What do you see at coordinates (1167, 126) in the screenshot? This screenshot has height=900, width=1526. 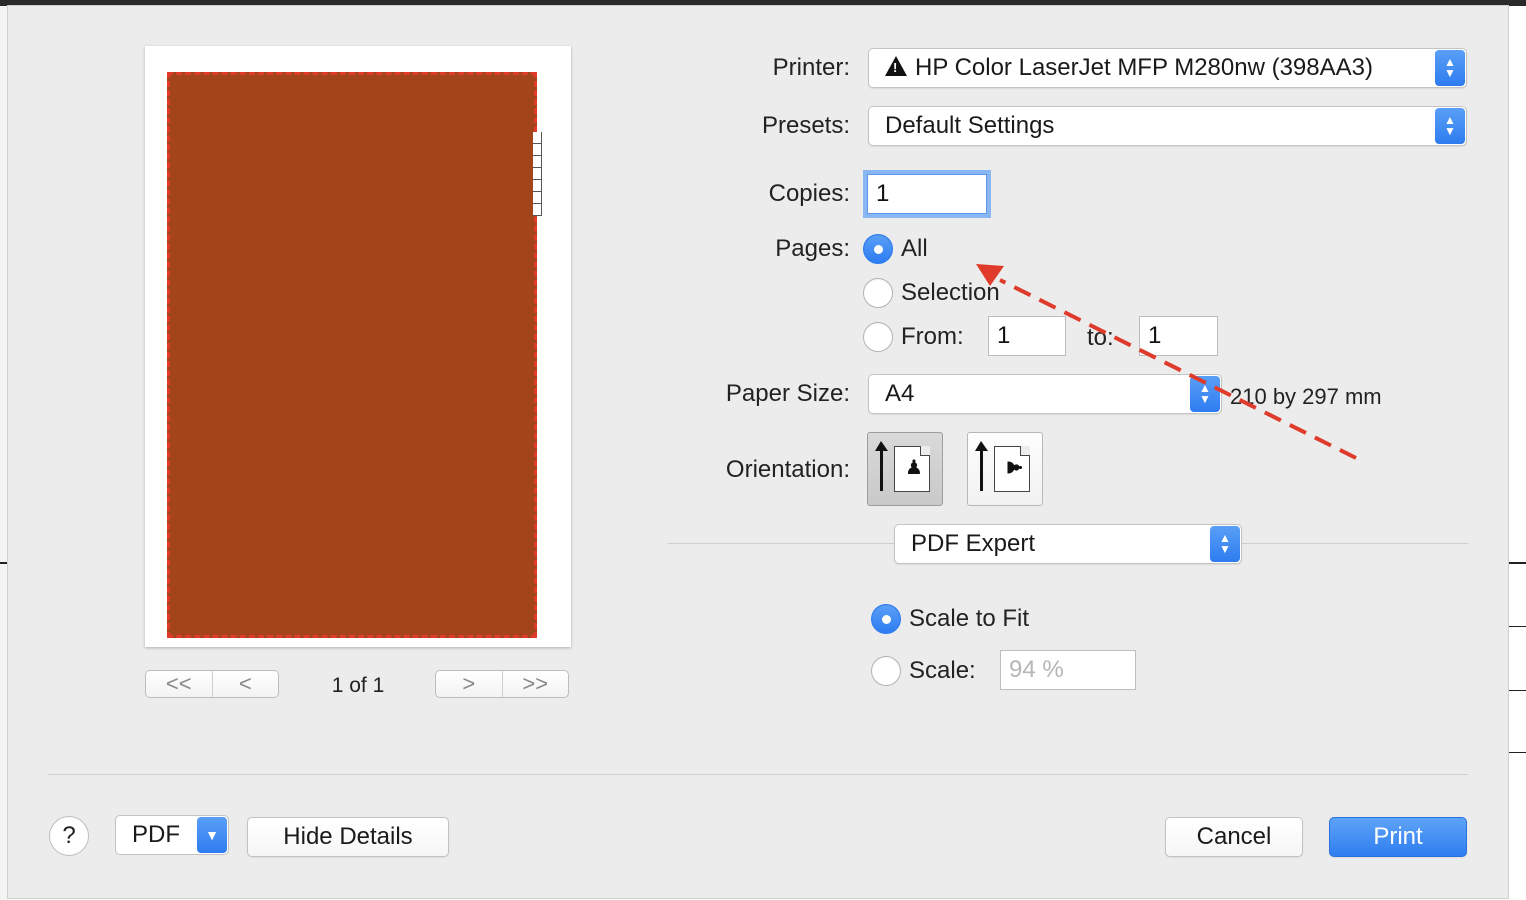 I see `presets-popup: Default Settings ▲ ▼` at bounding box center [1167, 126].